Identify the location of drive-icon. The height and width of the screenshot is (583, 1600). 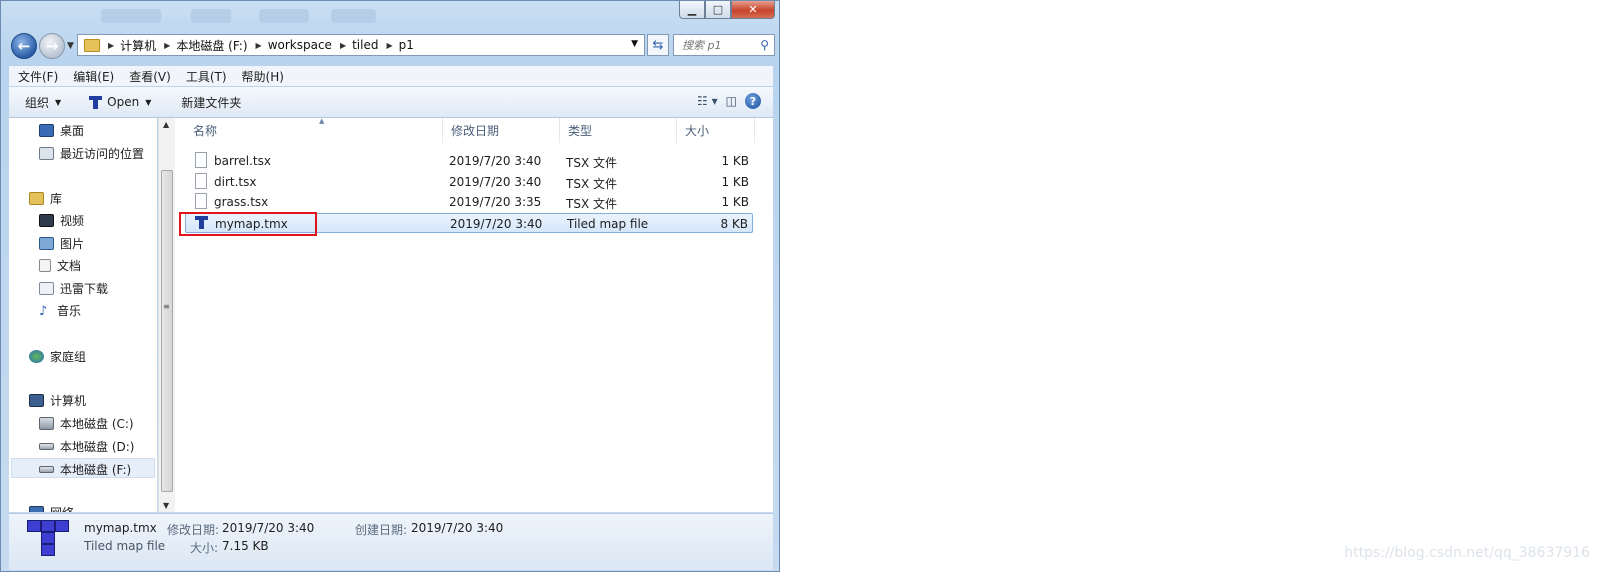
(46, 446).